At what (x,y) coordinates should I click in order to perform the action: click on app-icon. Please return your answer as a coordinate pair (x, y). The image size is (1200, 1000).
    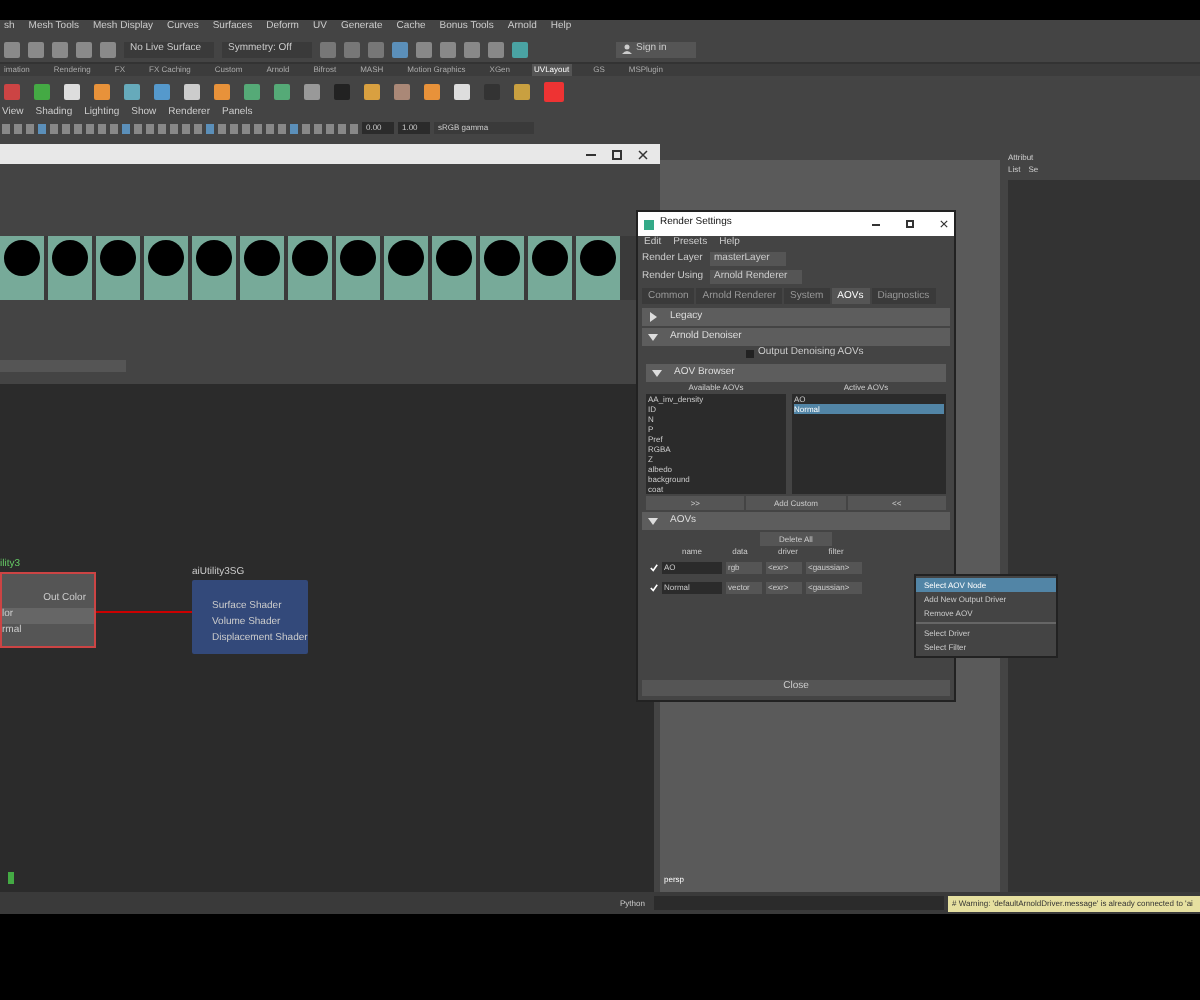
    Looking at the image, I should click on (649, 224).